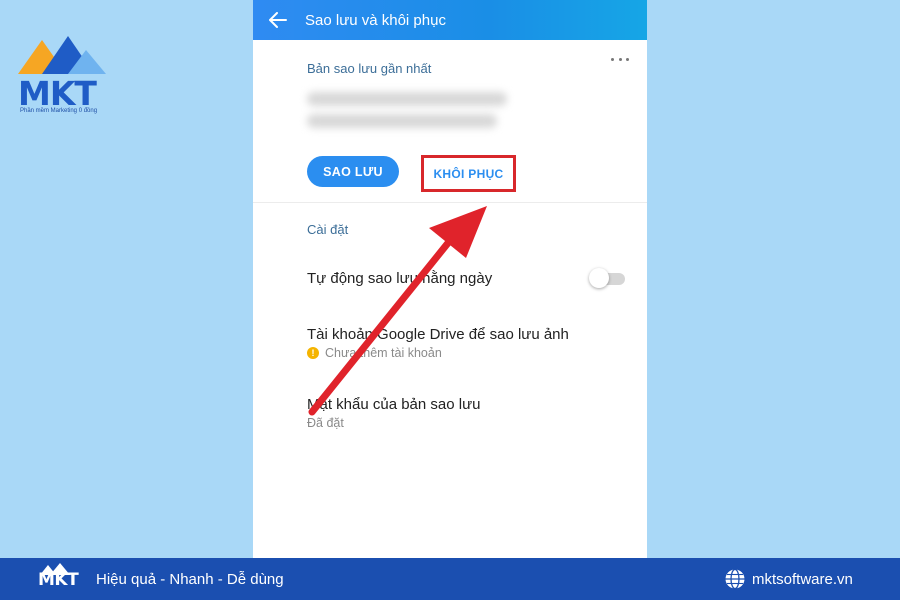  I want to click on footer-website: mktsoftware.vn, so click(802, 579).